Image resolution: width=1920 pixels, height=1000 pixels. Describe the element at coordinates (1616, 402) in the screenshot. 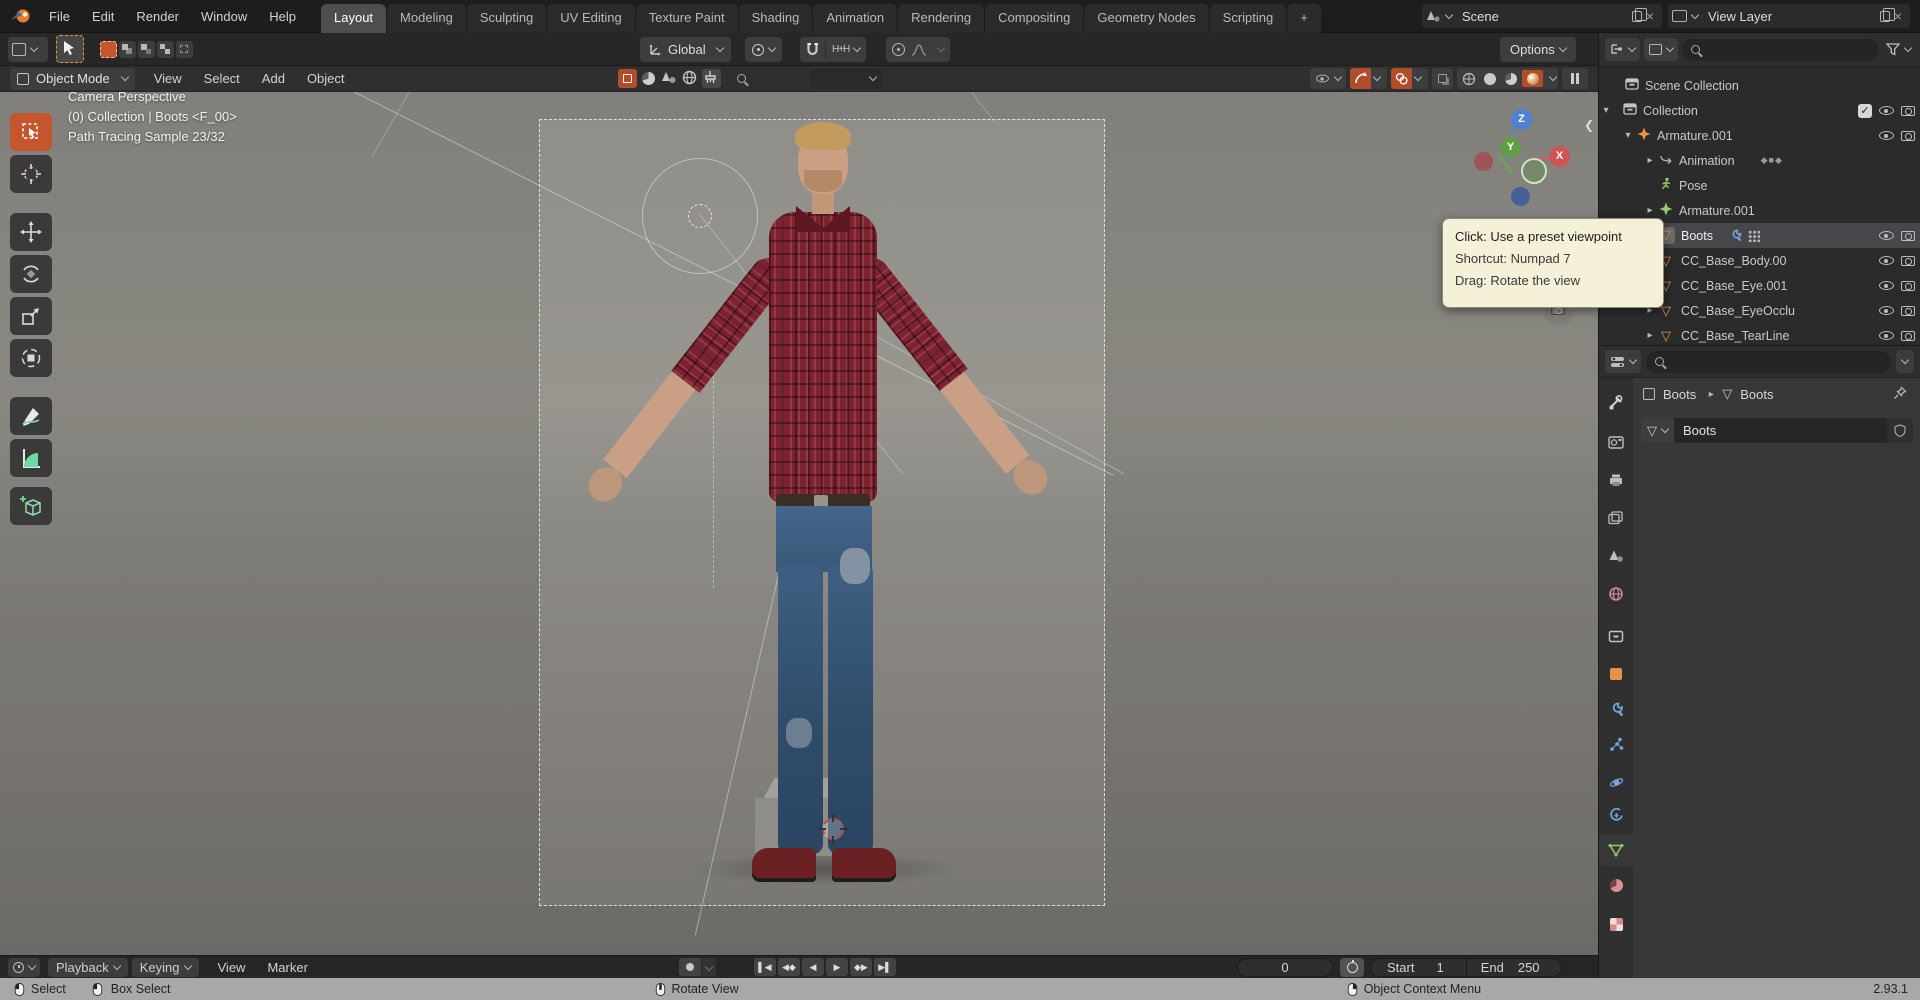

I see `tab-tool-properties` at that location.